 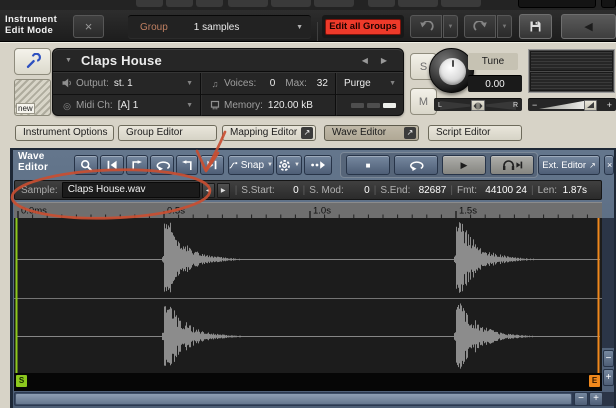 I want to click on max-voices-value: 32, so click(x=322, y=83).